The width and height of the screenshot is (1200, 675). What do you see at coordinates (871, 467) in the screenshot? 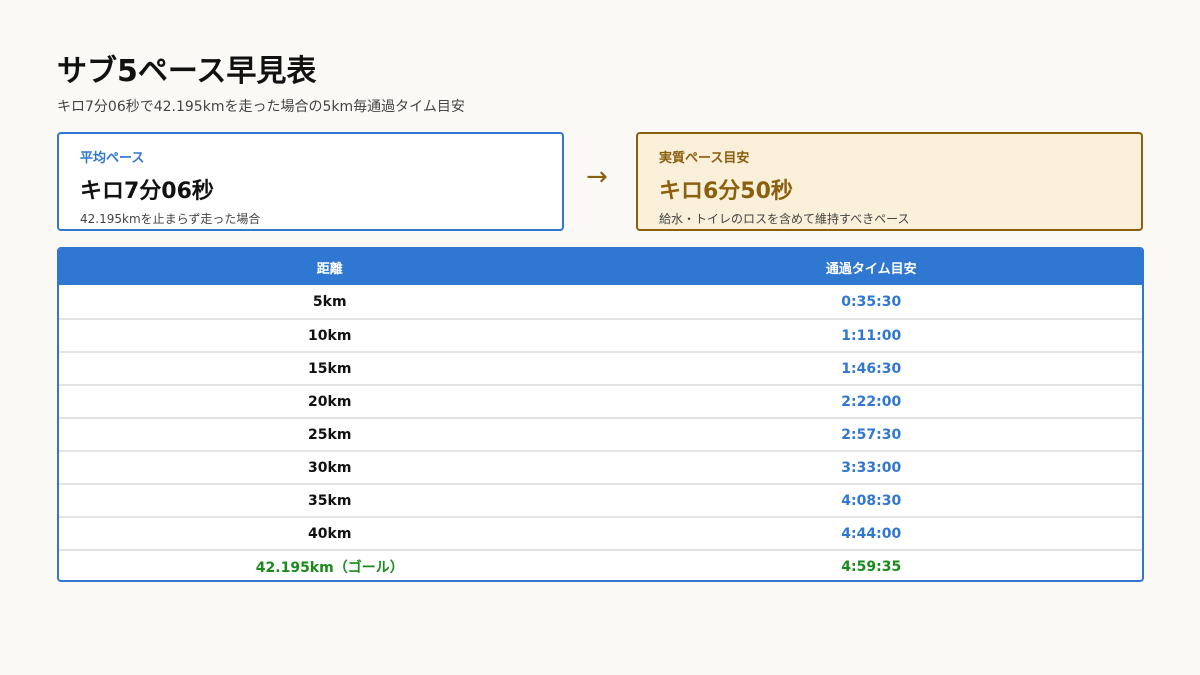
I see `row-time: 3:33:00` at bounding box center [871, 467].